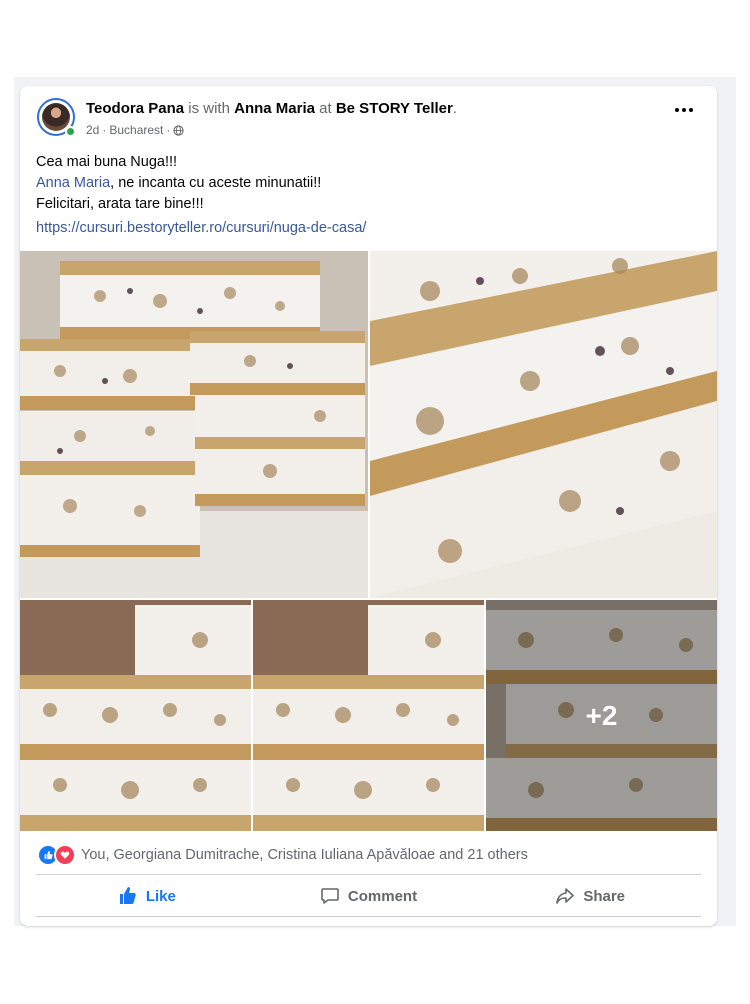 The height and width of the screenshot is (1004, 750). I want to click on post-meta: 2d · Bucharest ·, so click(135, 130).